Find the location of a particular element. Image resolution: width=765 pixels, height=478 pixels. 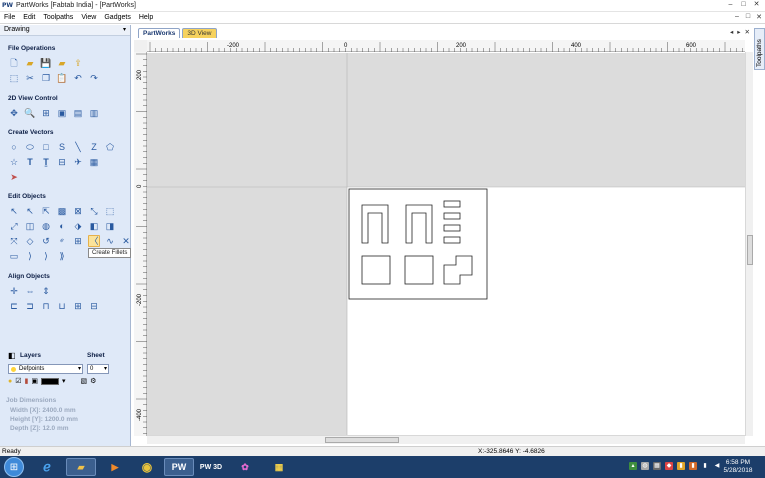

arc-icon: ╲ is located at coordinates (78, 147).